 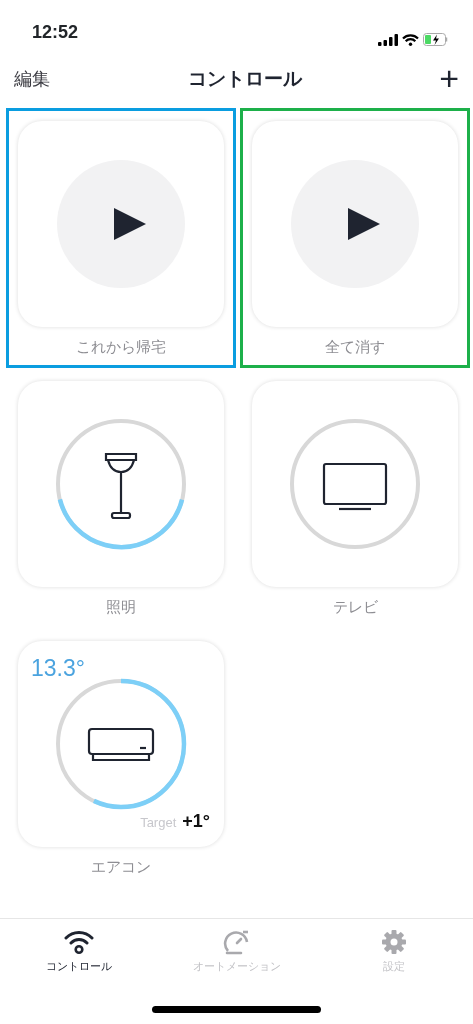 What do you see at coordinates (388, 39) in the screenshot?
I see `signal-icon` at bounding box center [388, 39].